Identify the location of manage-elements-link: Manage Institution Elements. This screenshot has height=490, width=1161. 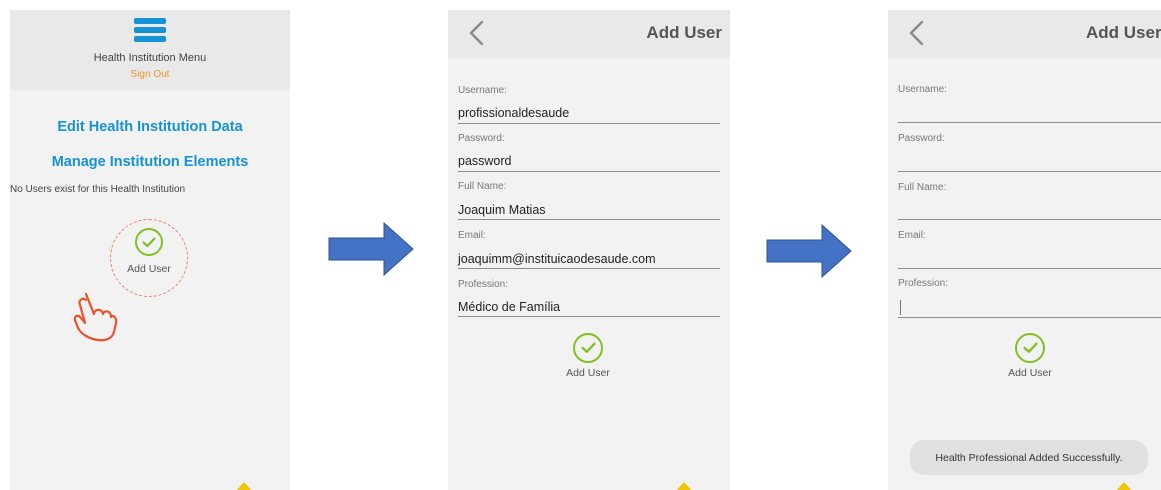
(150, 162).